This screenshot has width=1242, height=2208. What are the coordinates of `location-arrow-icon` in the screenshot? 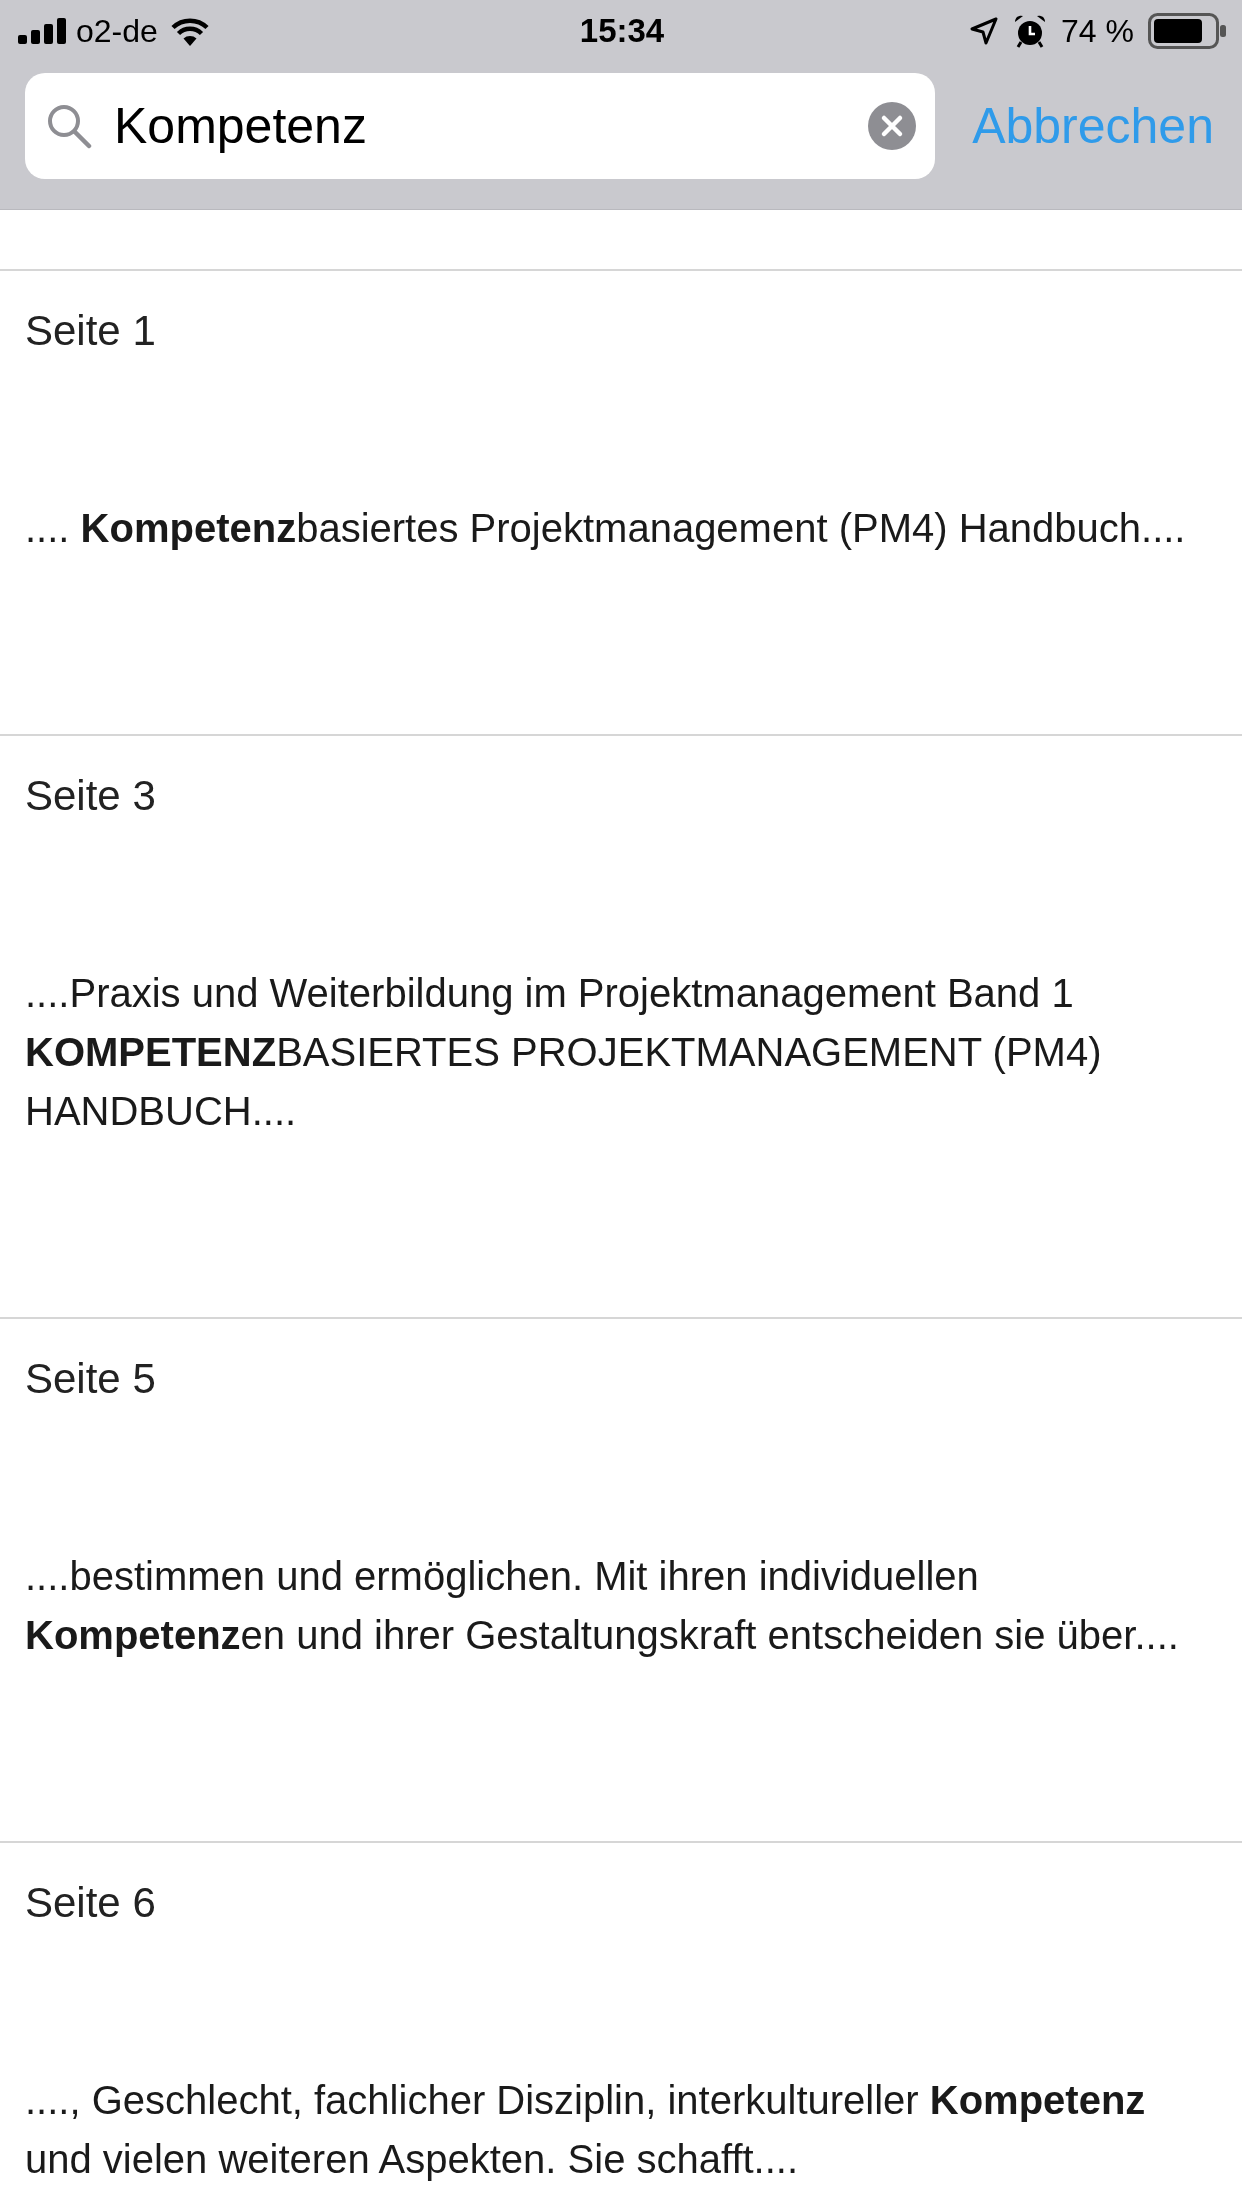 It's located at (984, 31).